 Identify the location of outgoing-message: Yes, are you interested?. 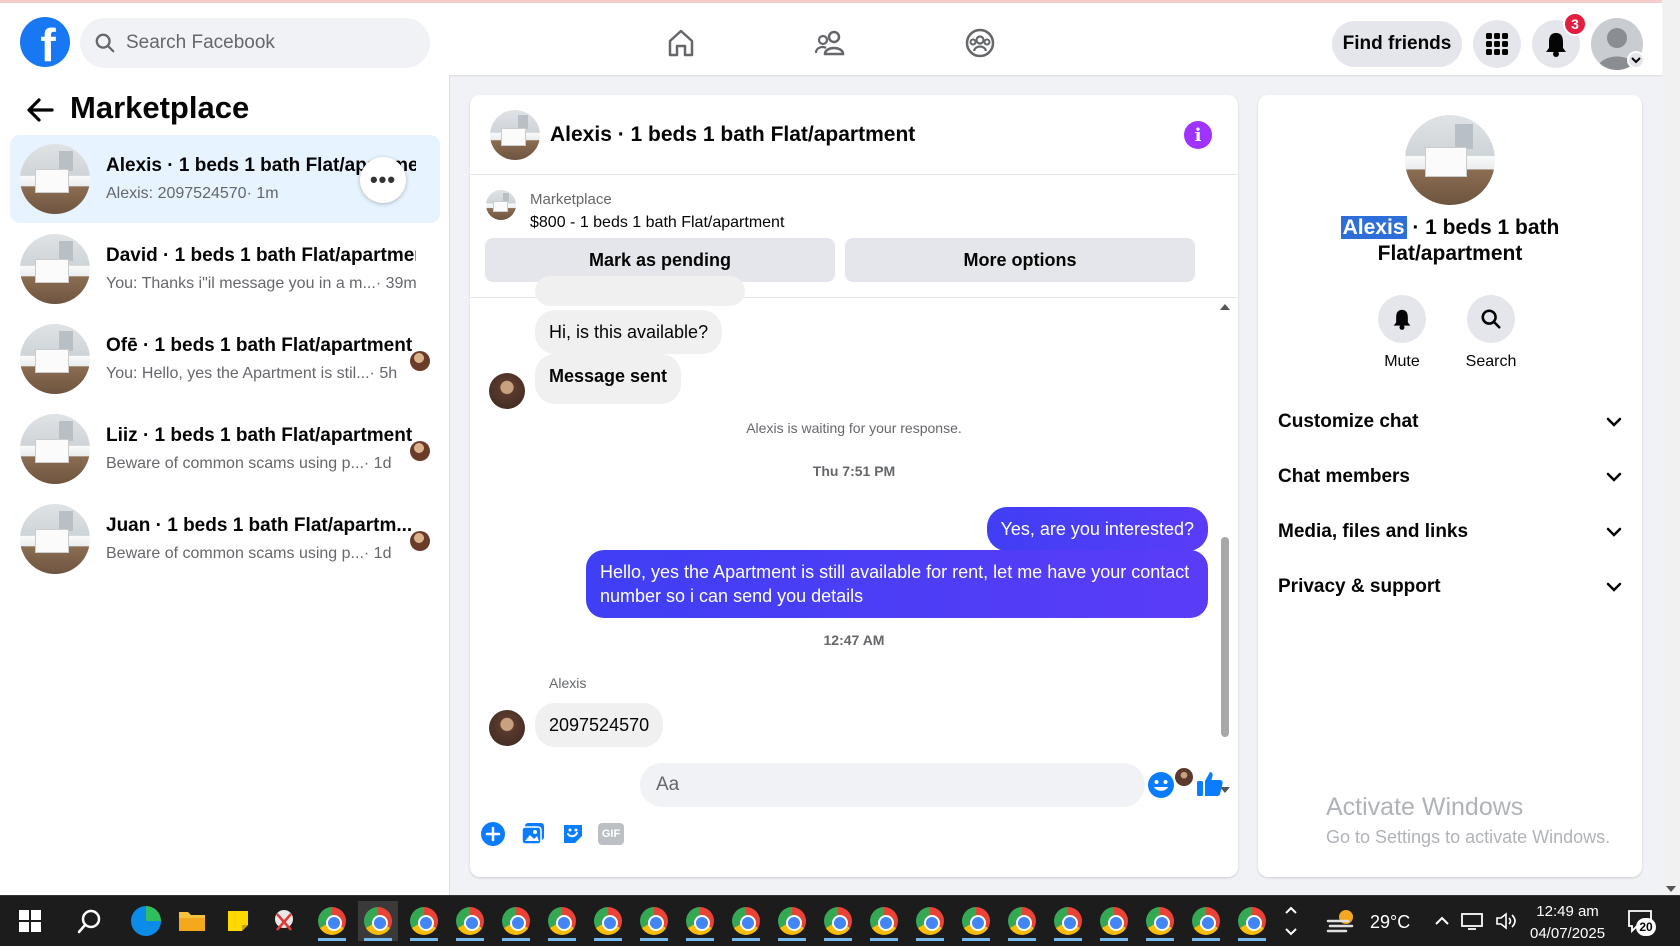
(1097, 529).